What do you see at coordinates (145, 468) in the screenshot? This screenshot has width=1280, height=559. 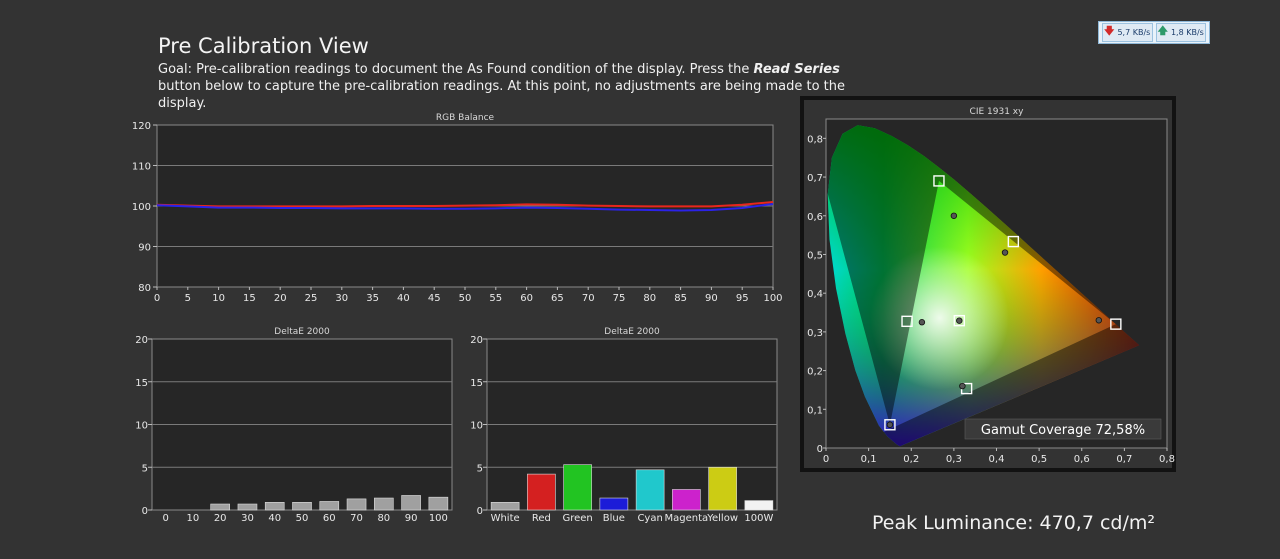 I see `de-gray-y-tick-label: 5` at bounding box center [145, 468].